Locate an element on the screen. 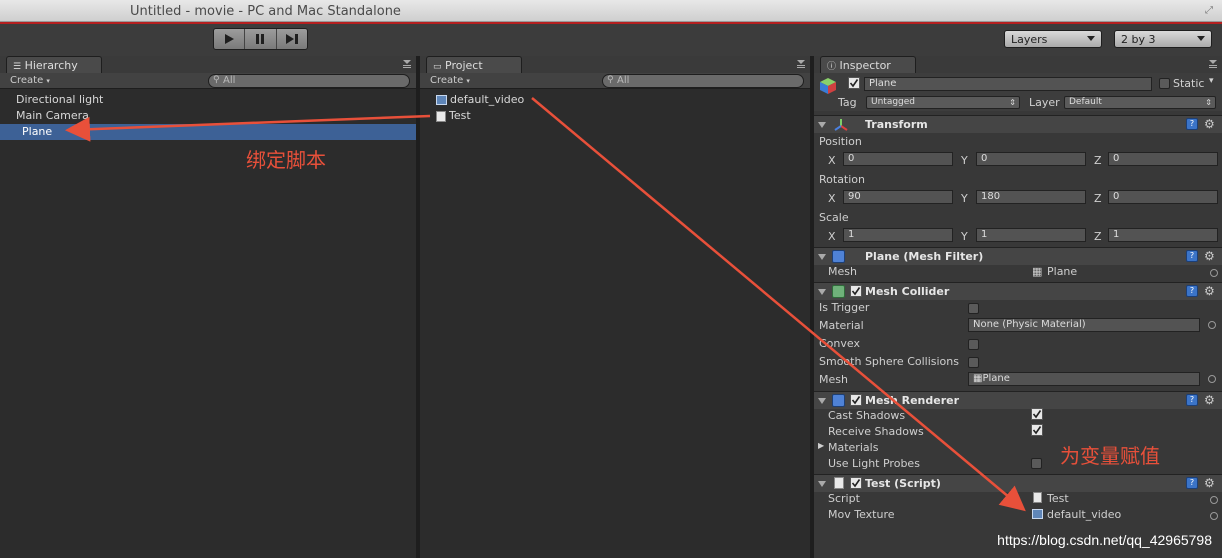 The image size is (1222, 558). transform-header: Transform ? ⚙ is located at coordinates (1018, 124).